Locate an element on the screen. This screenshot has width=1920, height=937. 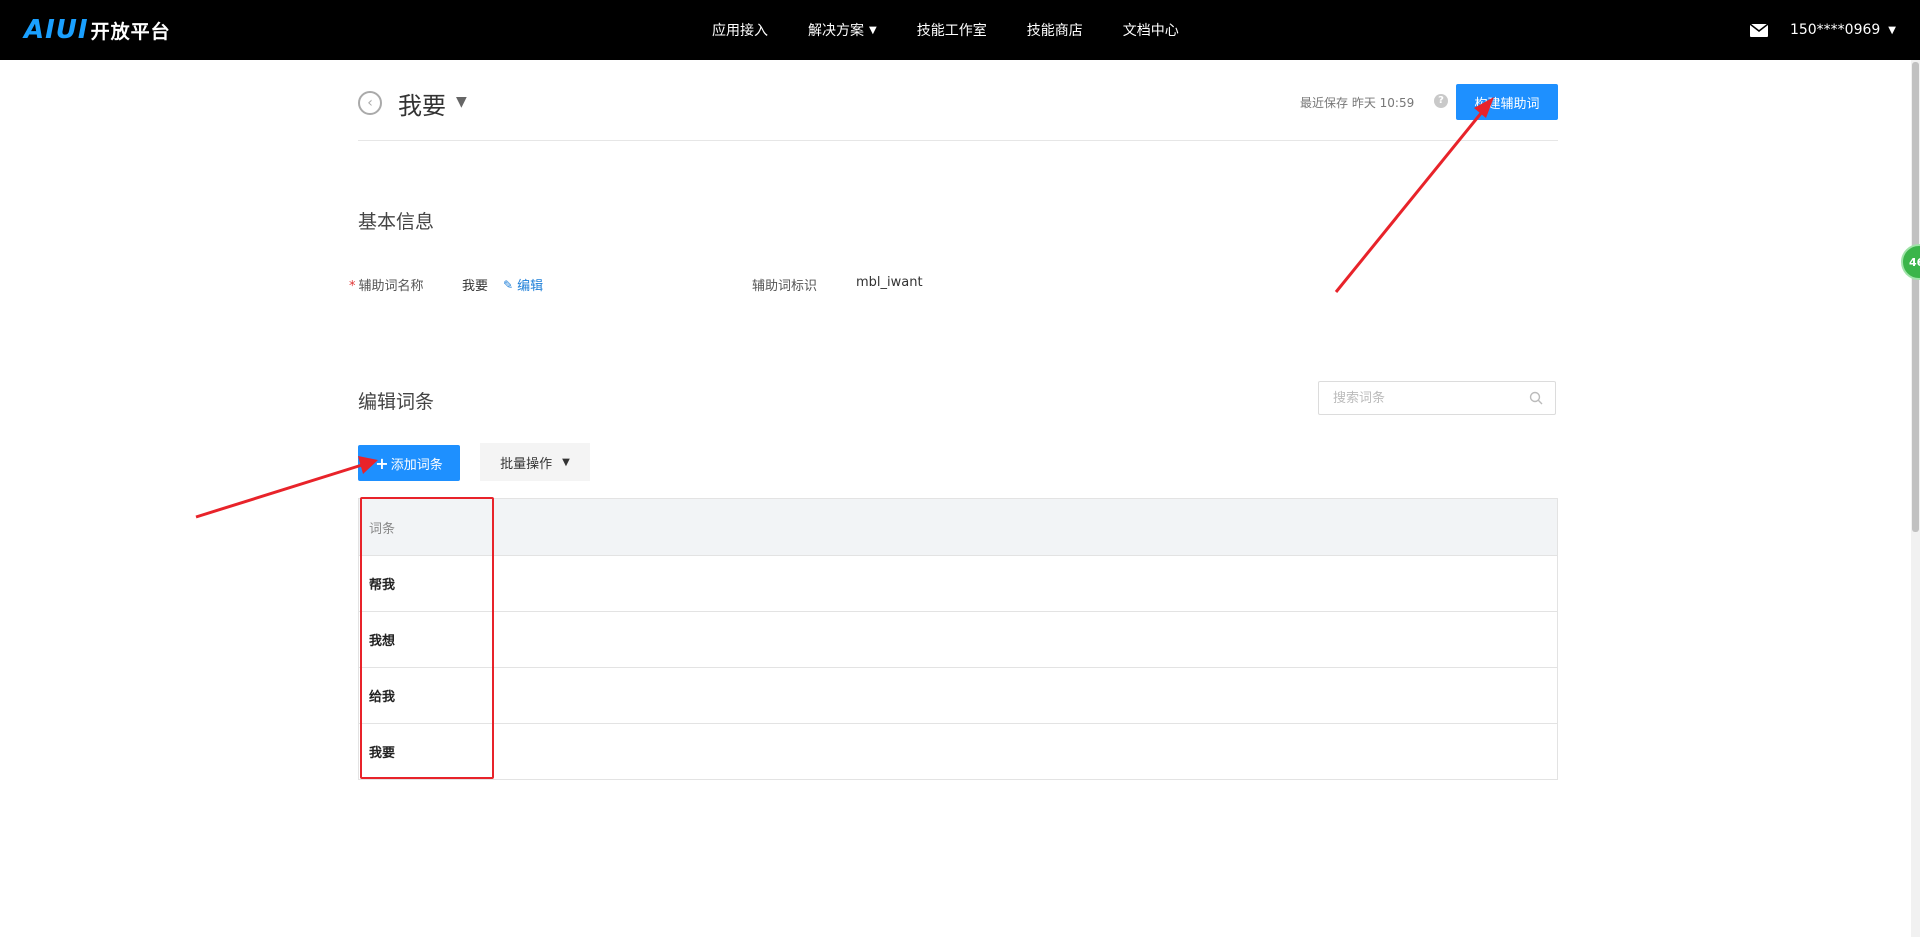
scrollbar-thumb is located at coordinates (1915, 297).